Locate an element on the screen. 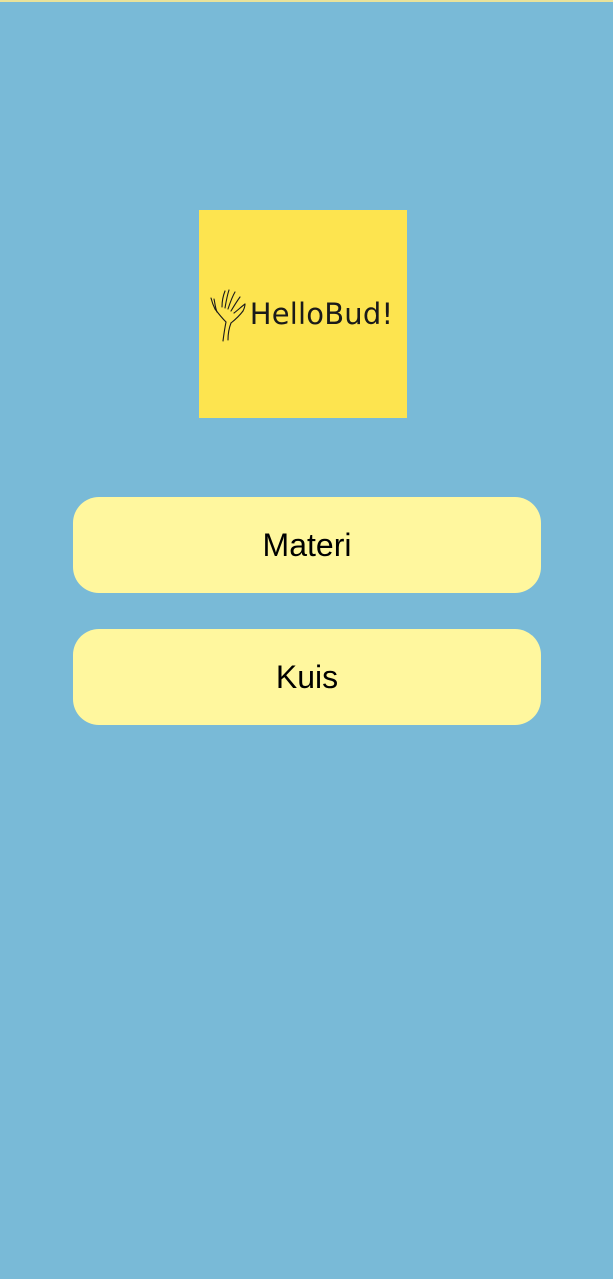  materi-button: Materi is located at coordinates (307, 545).